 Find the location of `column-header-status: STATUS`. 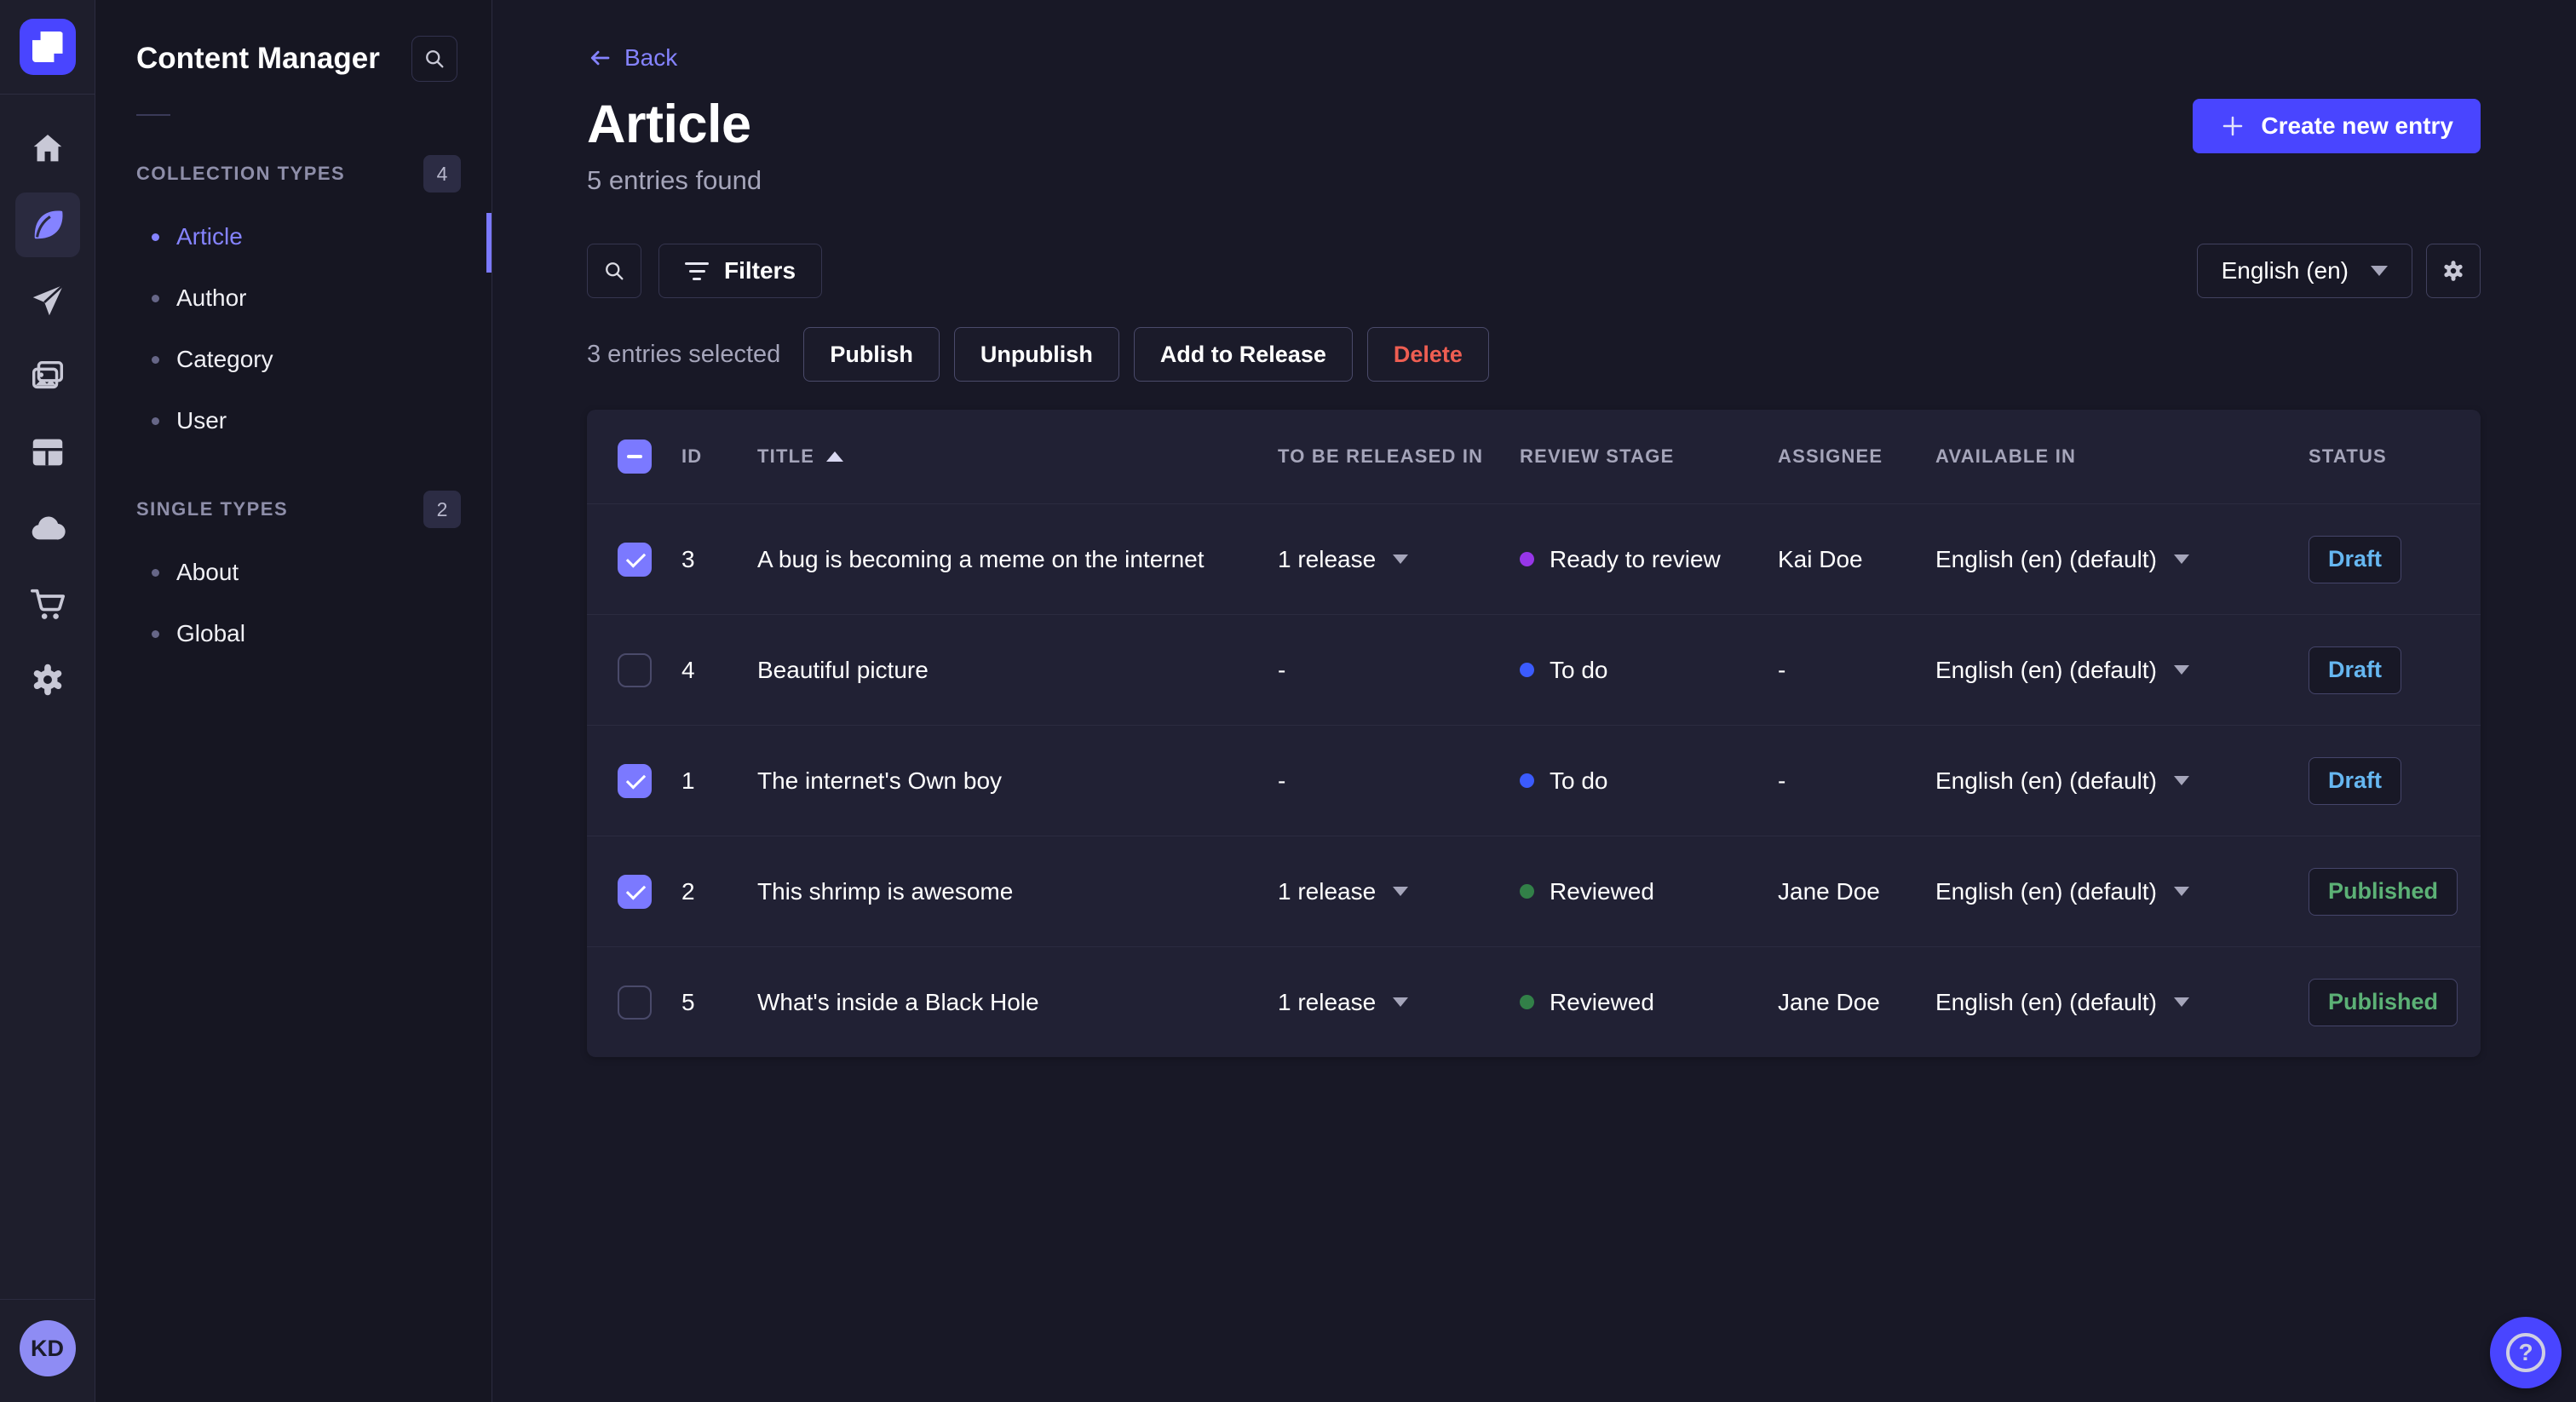

column-header-status: STATUS is located at coordinates (2395, 456).